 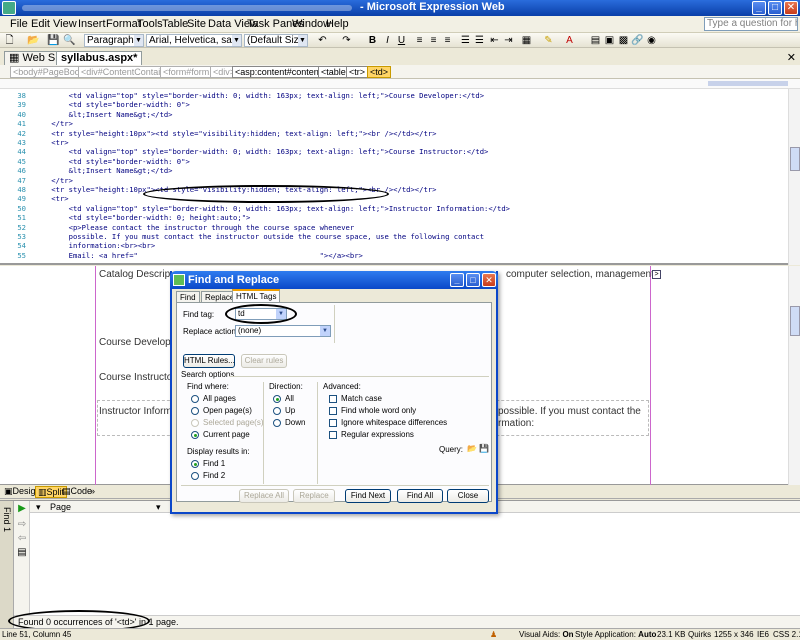 I want to click on link-icon: 🔗, so click(x=637, y=40).